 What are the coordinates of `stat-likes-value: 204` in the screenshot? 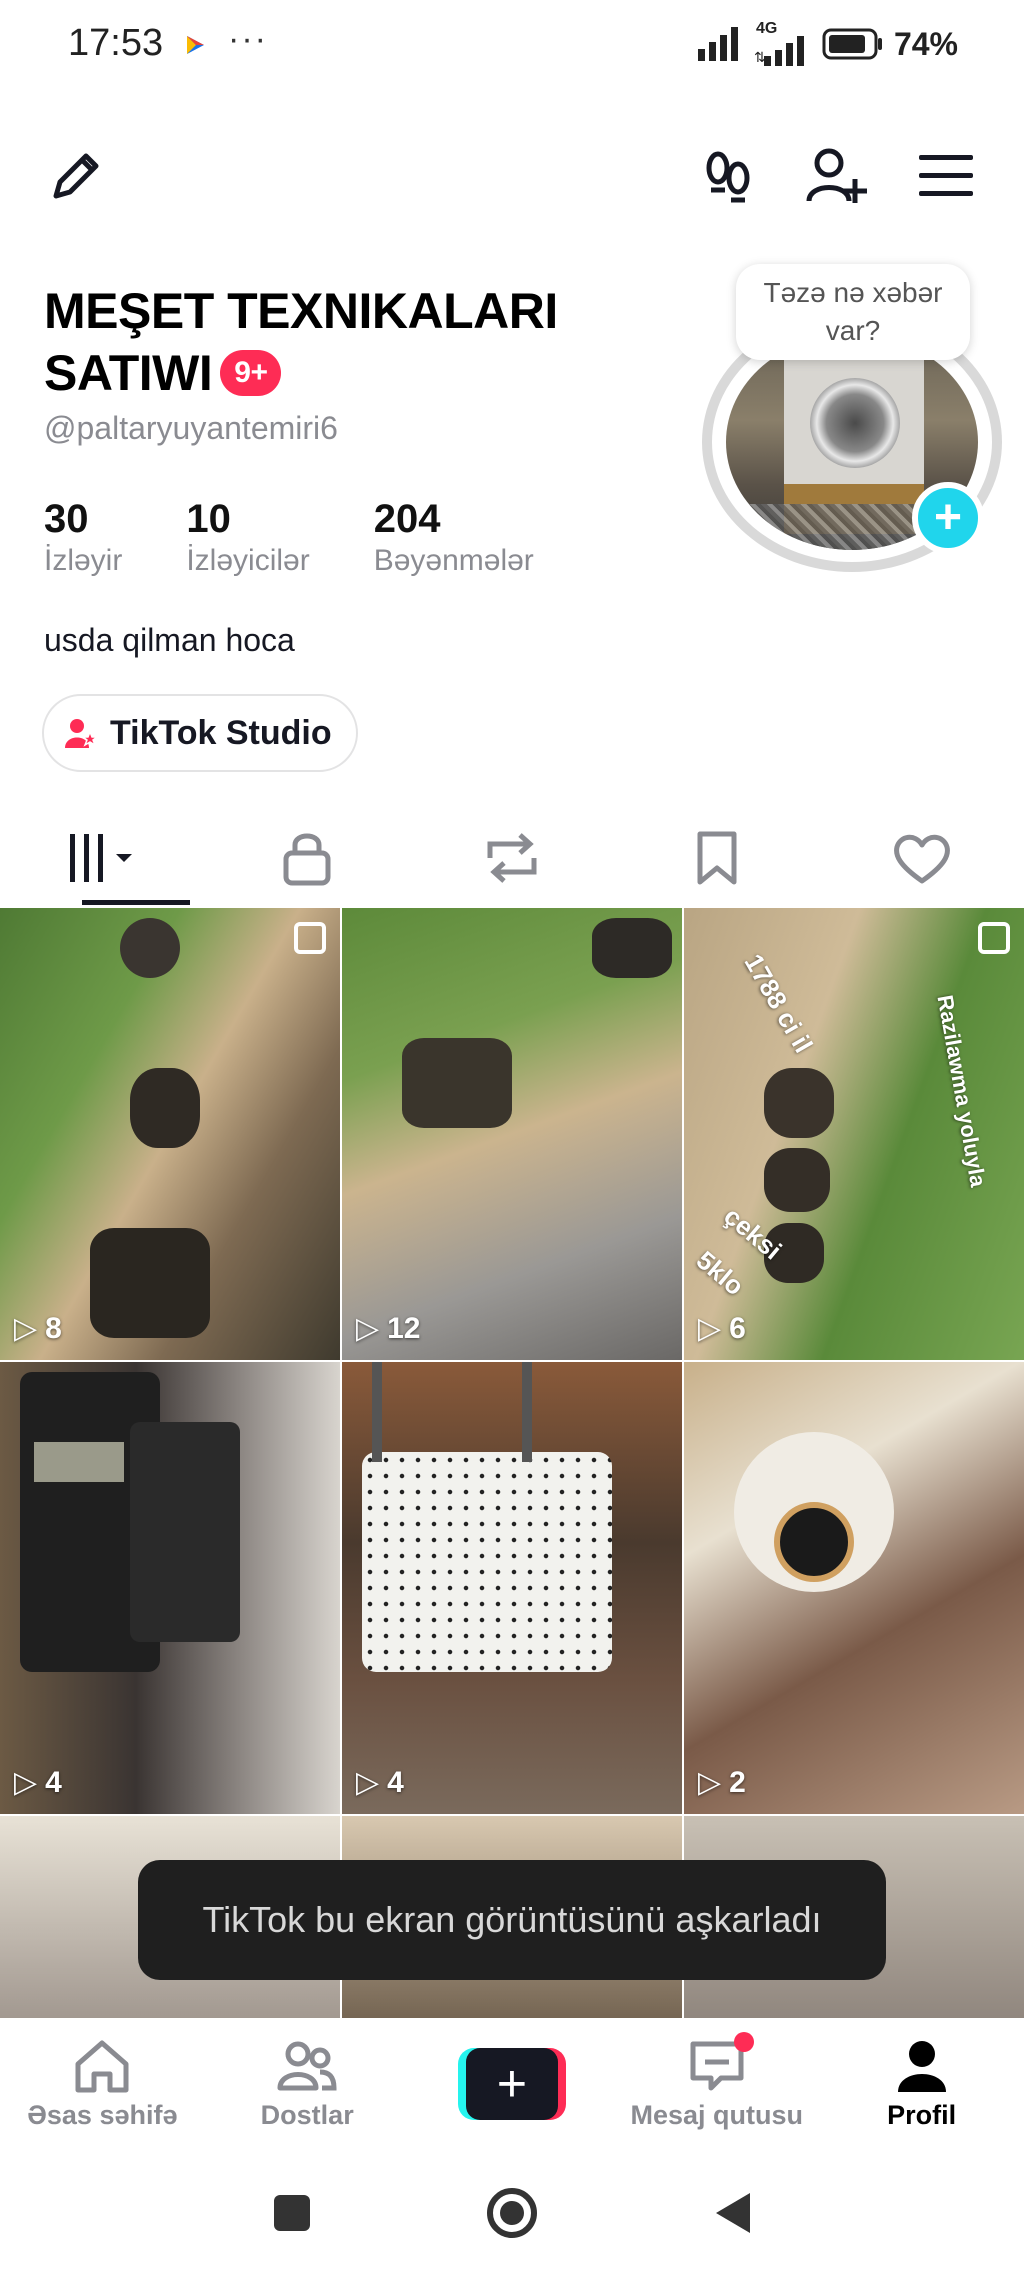 It's located at (407, 519).